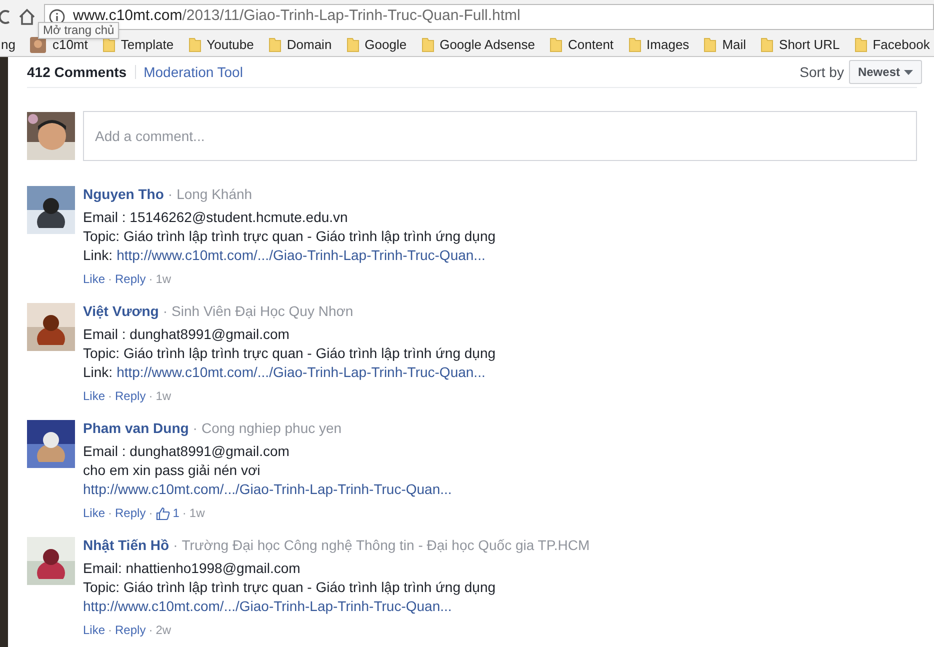  What do you see at coordinates (8, 44) in the screenshot?
I see `bookmark: ng` at bounding box center [8, 44].